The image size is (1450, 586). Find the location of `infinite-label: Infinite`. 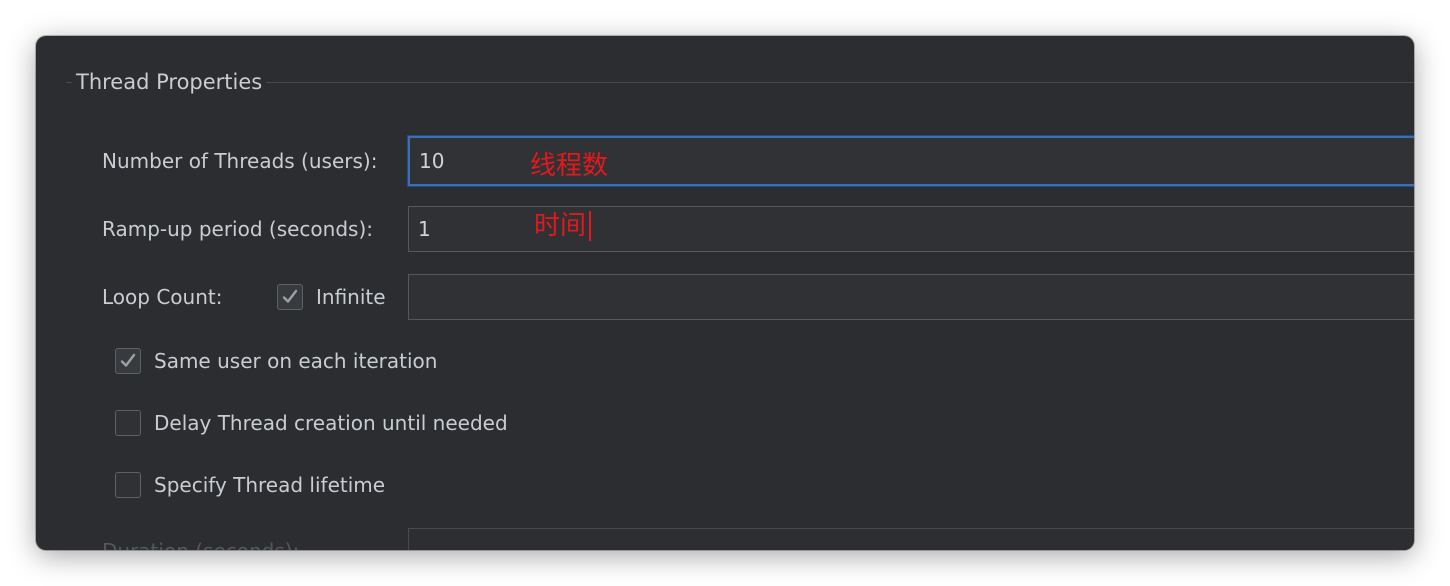

infinite-label: Infinite is located at coordinates (351, 297).